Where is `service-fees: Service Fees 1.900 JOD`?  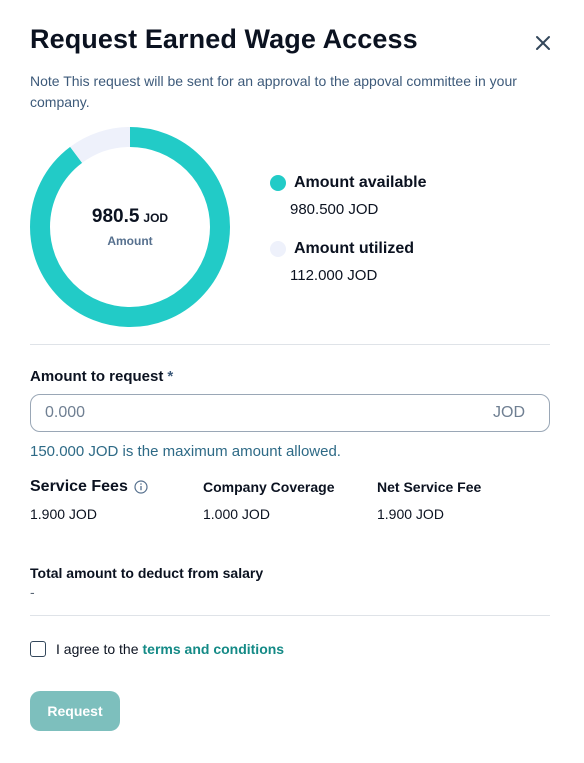
service-fees: Service Fees 1.900 JOD is located at coordinates (89, 500).